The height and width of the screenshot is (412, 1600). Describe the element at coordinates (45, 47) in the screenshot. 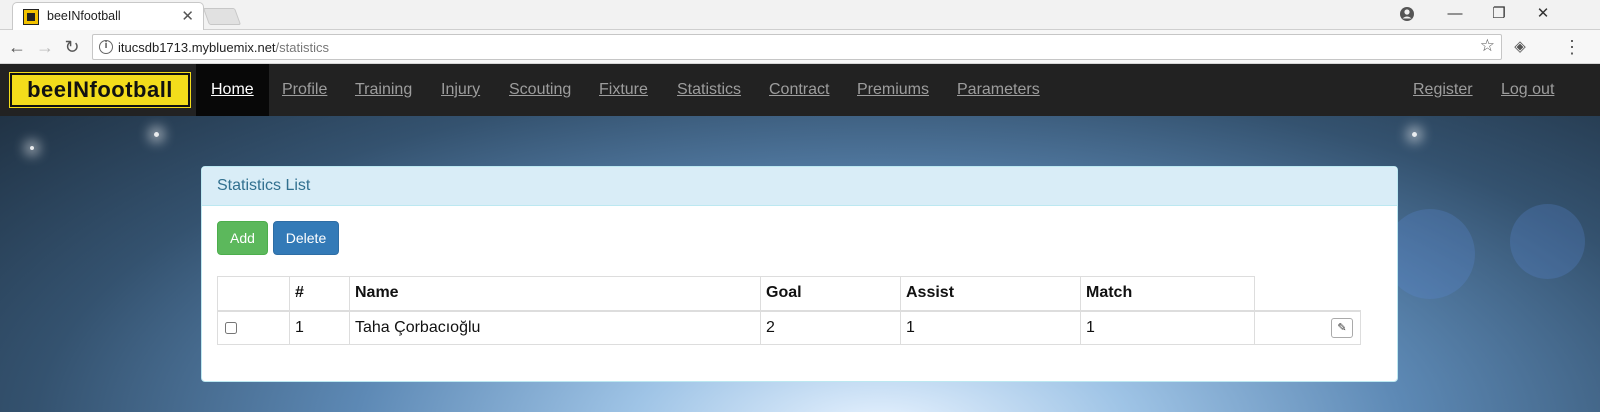

I see `forward-arrow-icon: →` at that location.